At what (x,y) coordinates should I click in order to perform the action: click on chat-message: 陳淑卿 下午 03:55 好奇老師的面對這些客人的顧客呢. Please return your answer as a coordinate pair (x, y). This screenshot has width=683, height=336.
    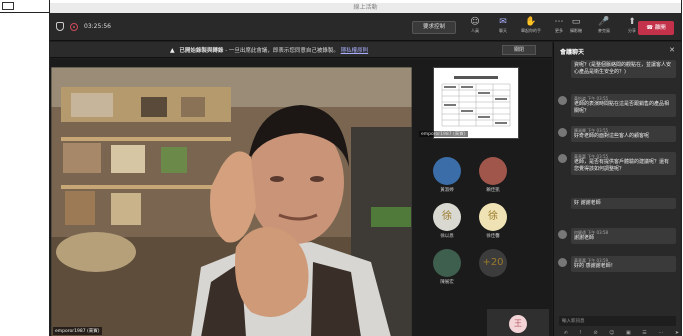
    Looking at the image, I should click on (617, 134).